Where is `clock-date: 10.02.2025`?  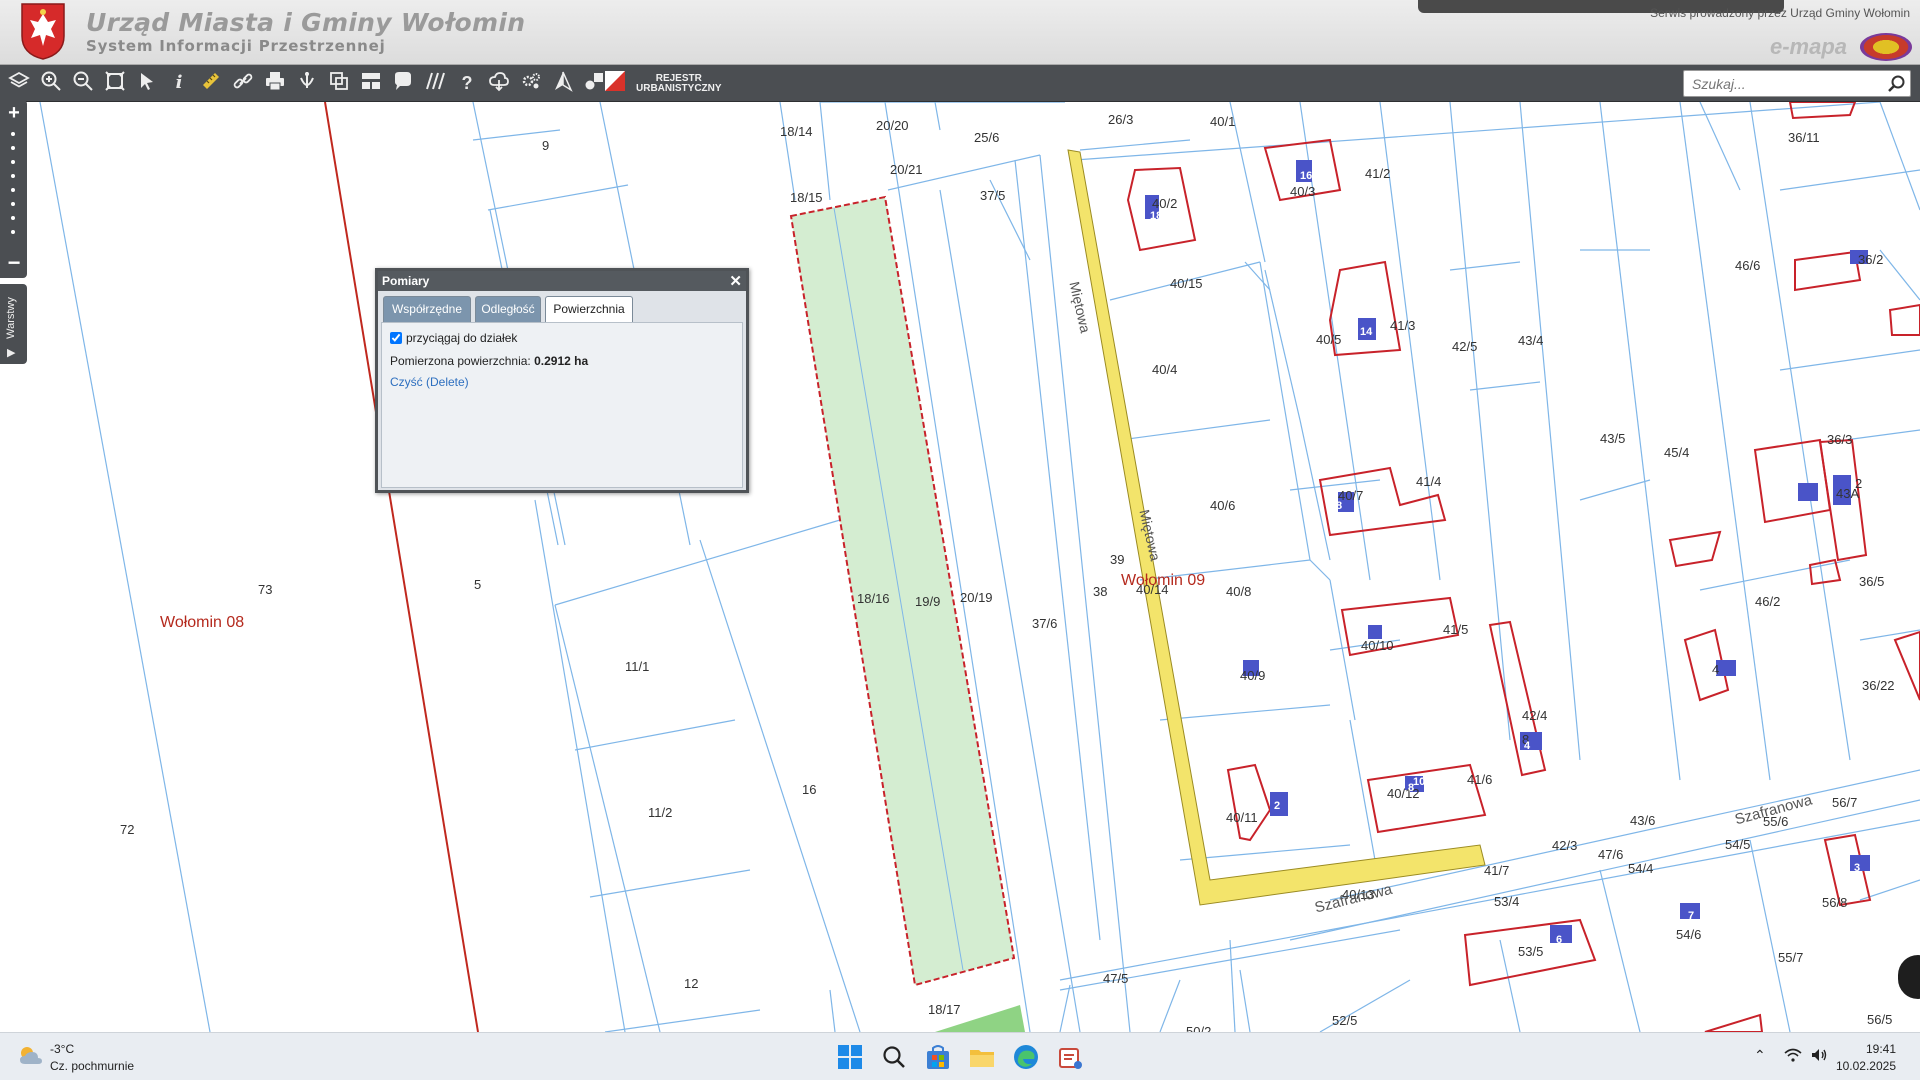
clock-date: 10.02.2025 is located at coordinates (1866, 1066).